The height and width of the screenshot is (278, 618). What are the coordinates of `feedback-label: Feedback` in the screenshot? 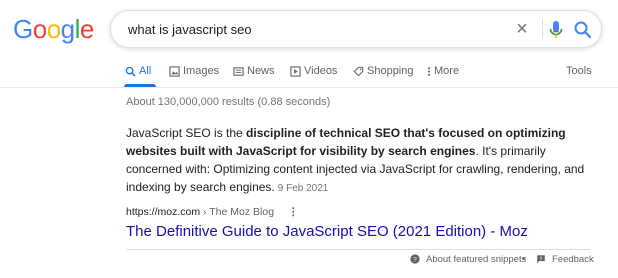 It's located at (573, 259).